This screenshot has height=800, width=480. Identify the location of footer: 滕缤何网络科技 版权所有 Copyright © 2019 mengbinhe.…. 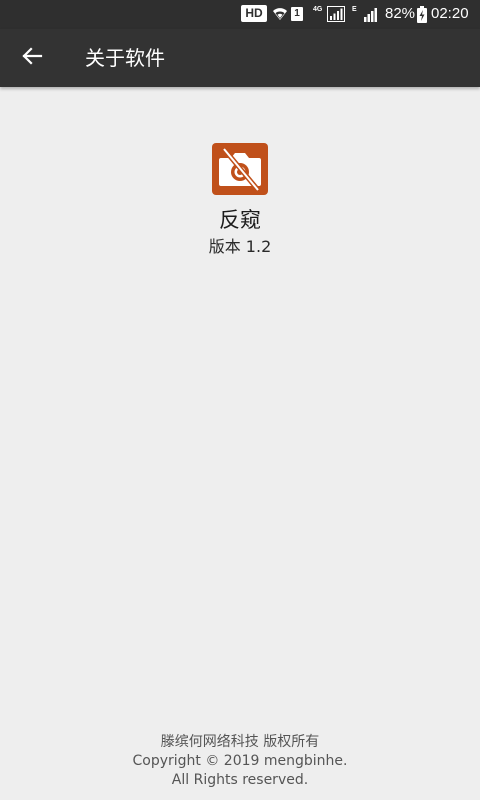
(240, 761).